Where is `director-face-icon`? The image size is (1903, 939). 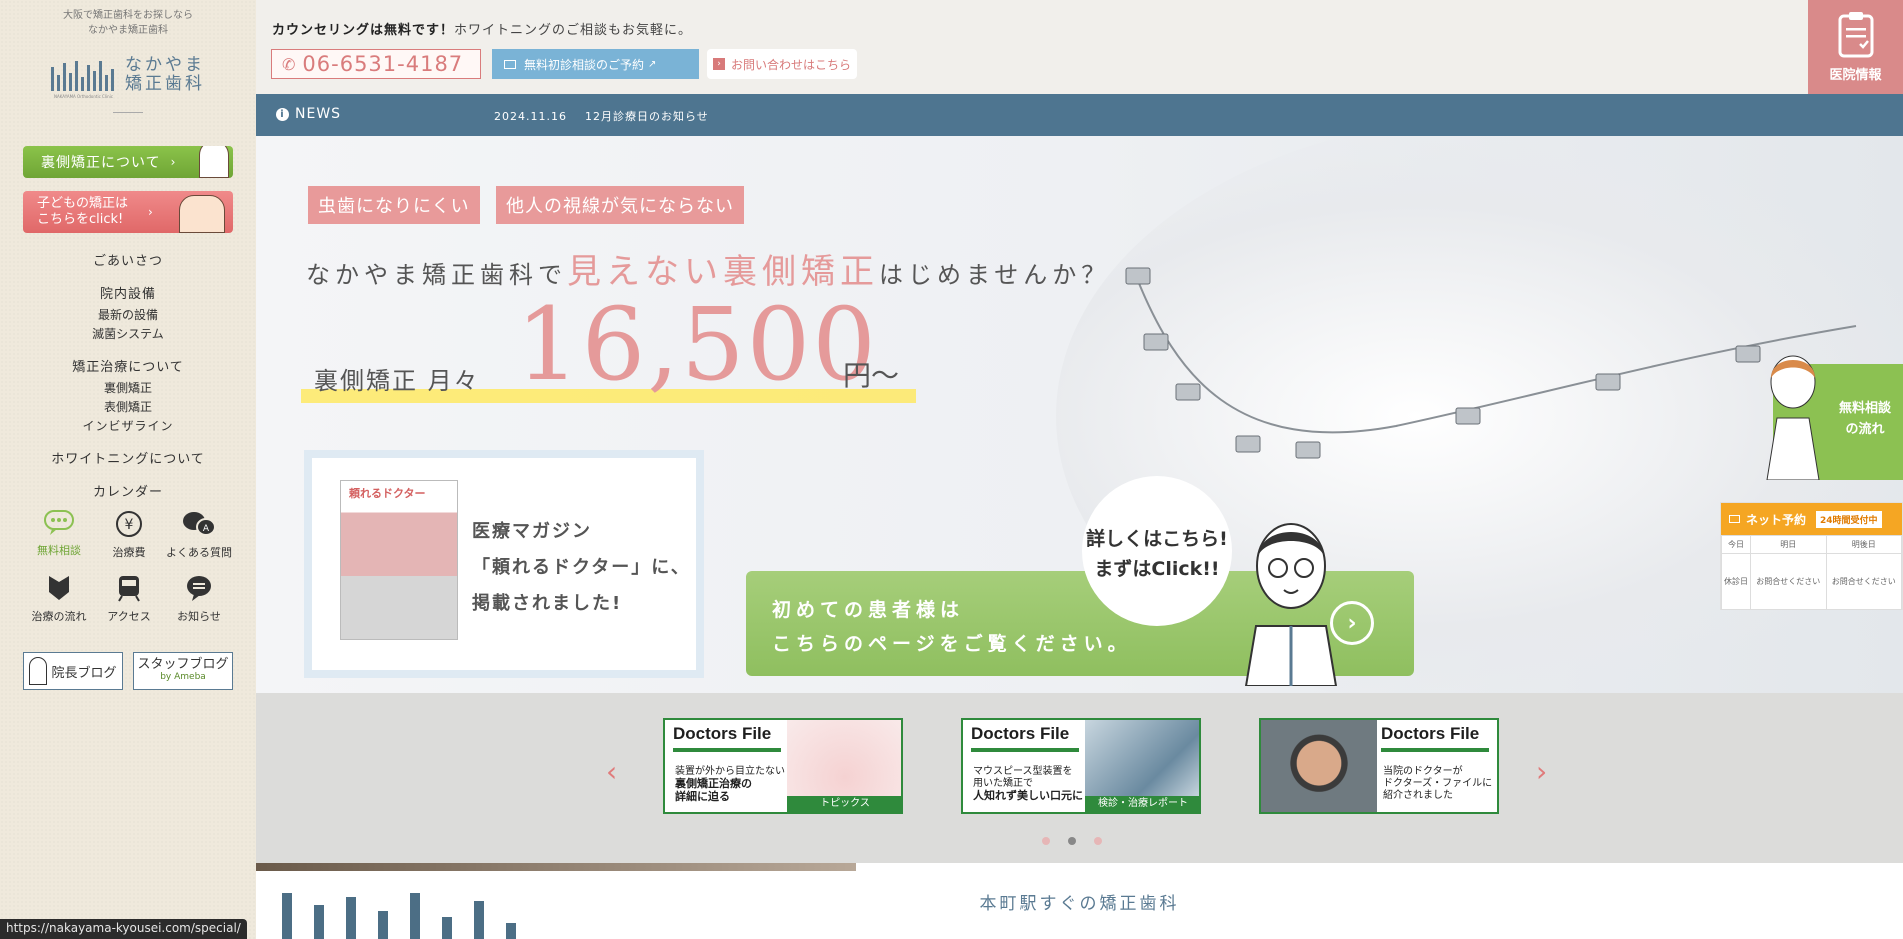 director-face-icon is located at coordinates (38, 671).